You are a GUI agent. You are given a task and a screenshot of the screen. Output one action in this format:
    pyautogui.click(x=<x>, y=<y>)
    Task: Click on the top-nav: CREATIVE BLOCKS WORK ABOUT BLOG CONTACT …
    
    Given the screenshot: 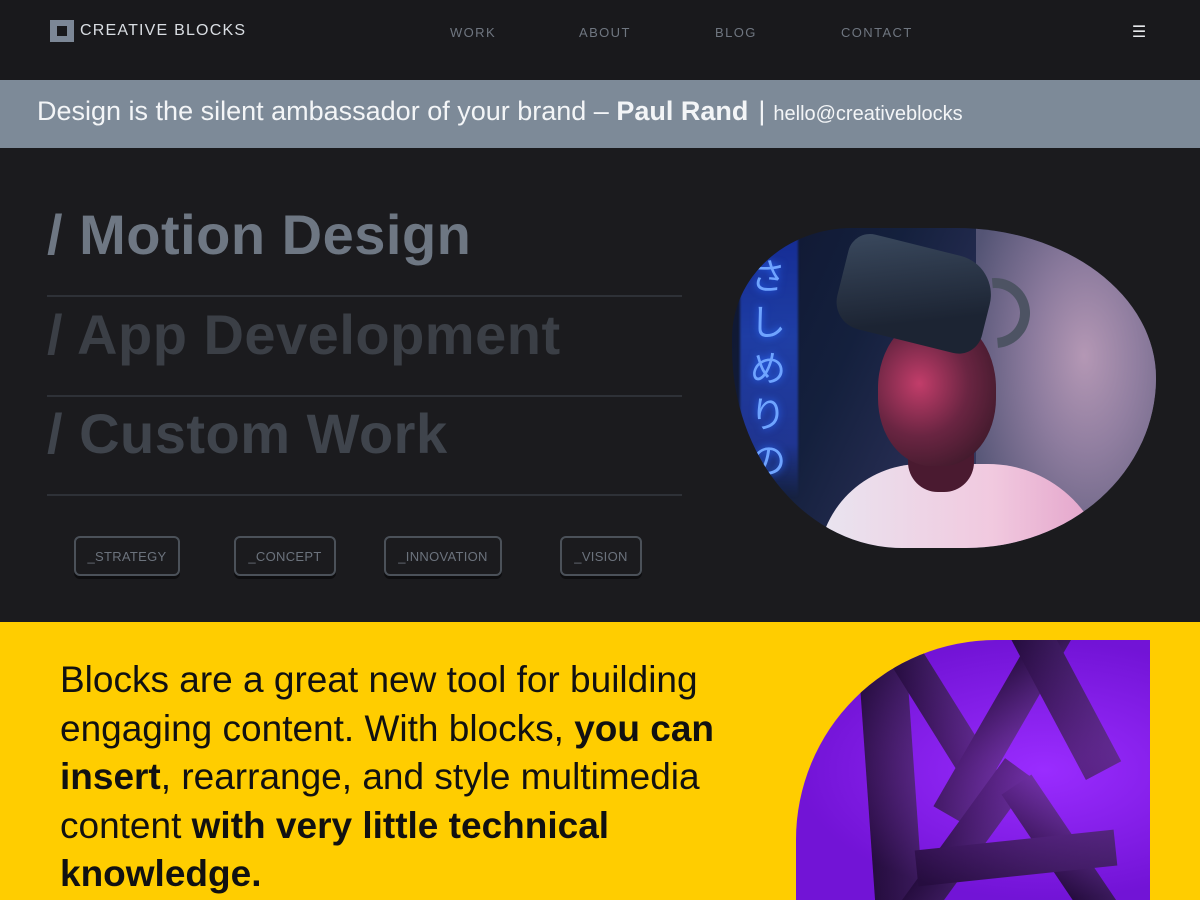 What is the action you would take?
    pyautogui.click(x=600, y=40)
    